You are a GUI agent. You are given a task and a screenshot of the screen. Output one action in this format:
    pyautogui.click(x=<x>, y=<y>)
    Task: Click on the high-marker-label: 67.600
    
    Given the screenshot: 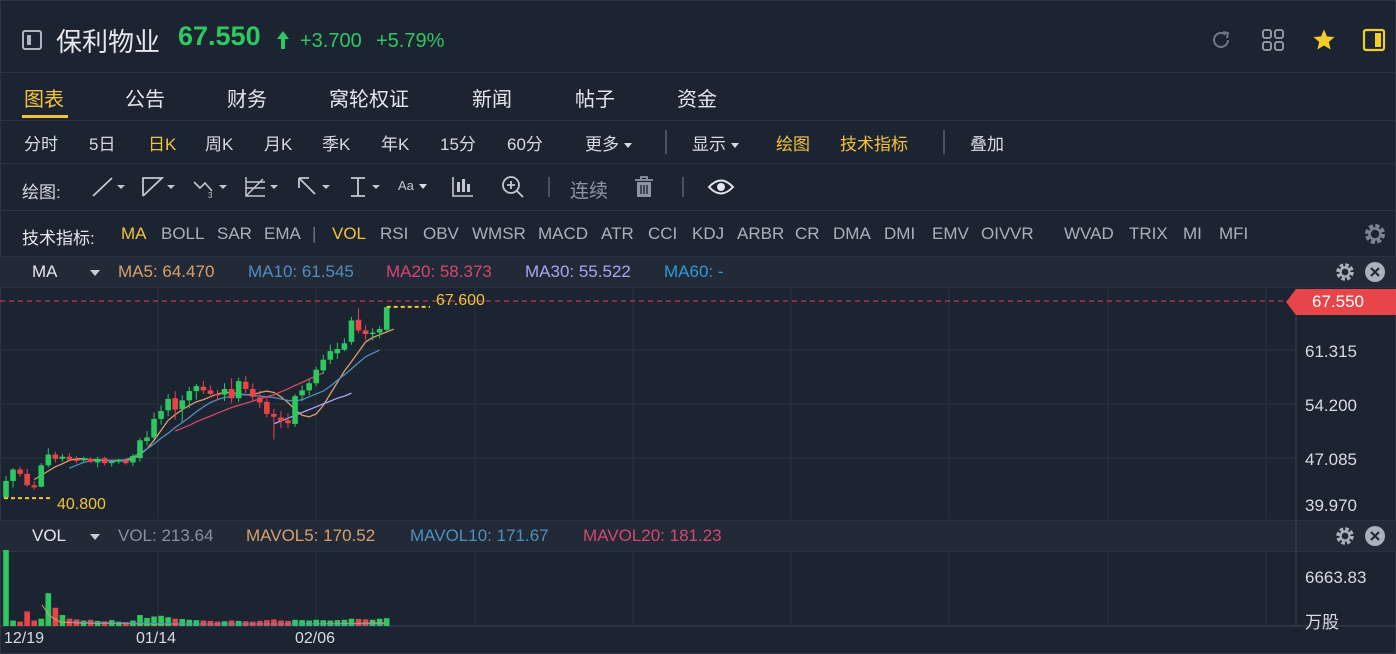 What is the action you would take?
    pyautogui.click(x=460, y=300)
    